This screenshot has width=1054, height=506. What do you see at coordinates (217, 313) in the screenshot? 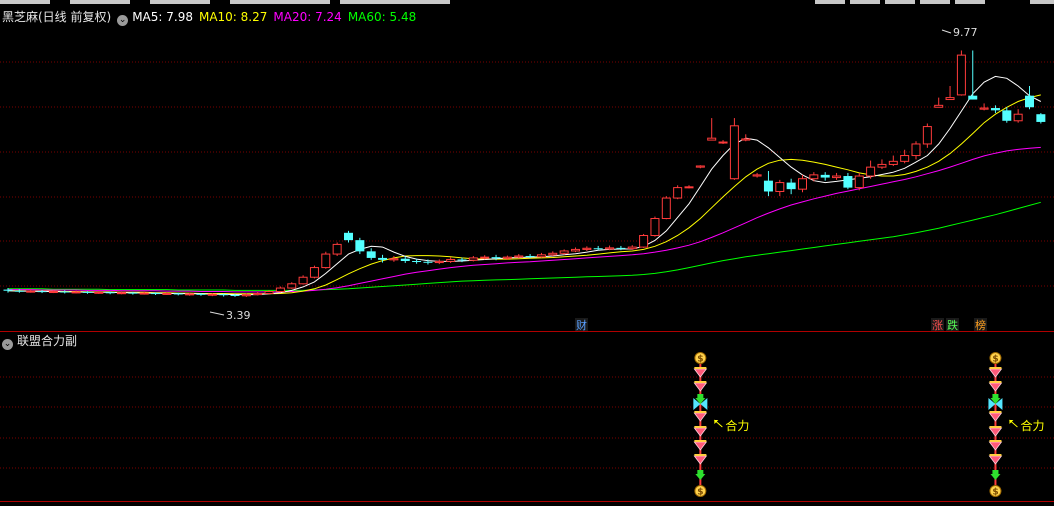
I see `low-pointer` at bounding box center [217, 313].